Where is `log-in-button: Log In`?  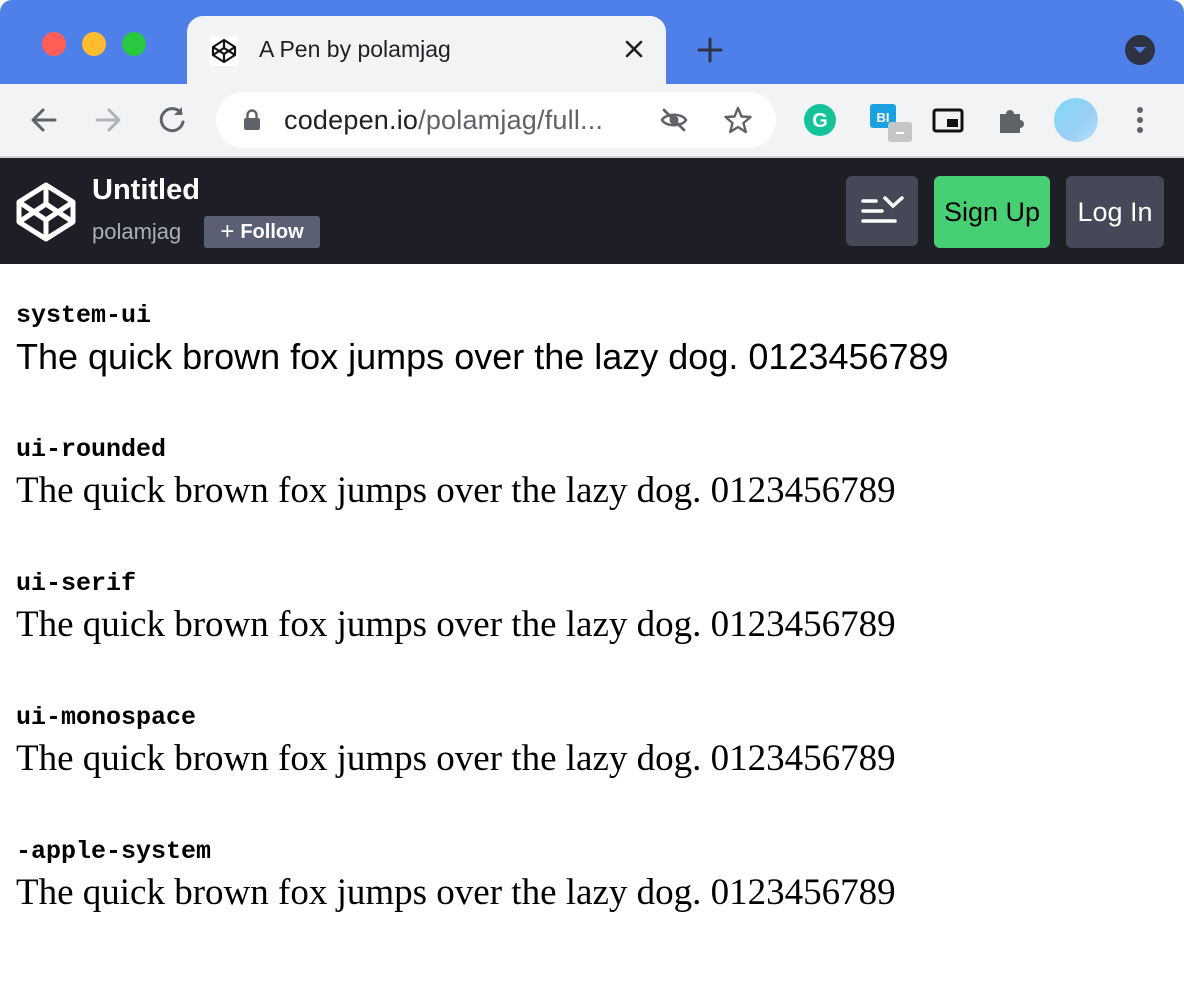 log-in-button: Log In is located at coordinates (1115, 212).